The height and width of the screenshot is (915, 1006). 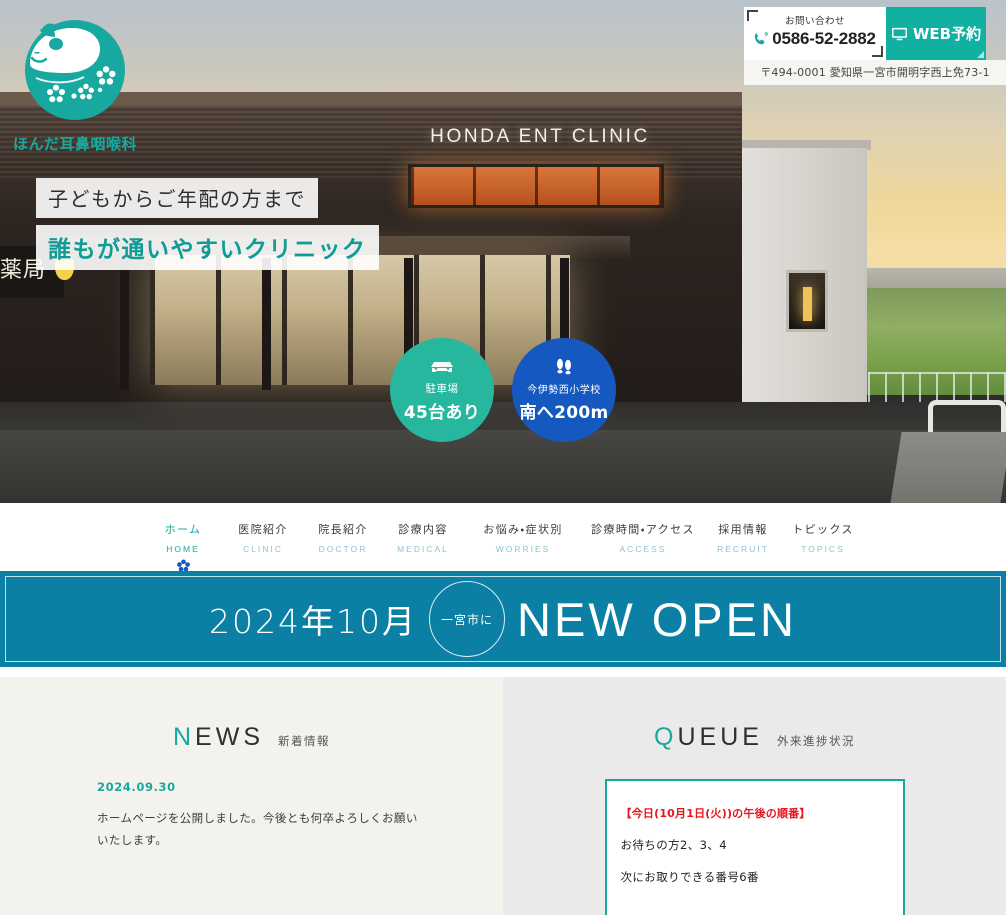 What do you see at coordinates (673, 845) in the screenshot?
I see `queue-waiting-line: お待ちの方2、3、4` at bounding box center [673, 845].